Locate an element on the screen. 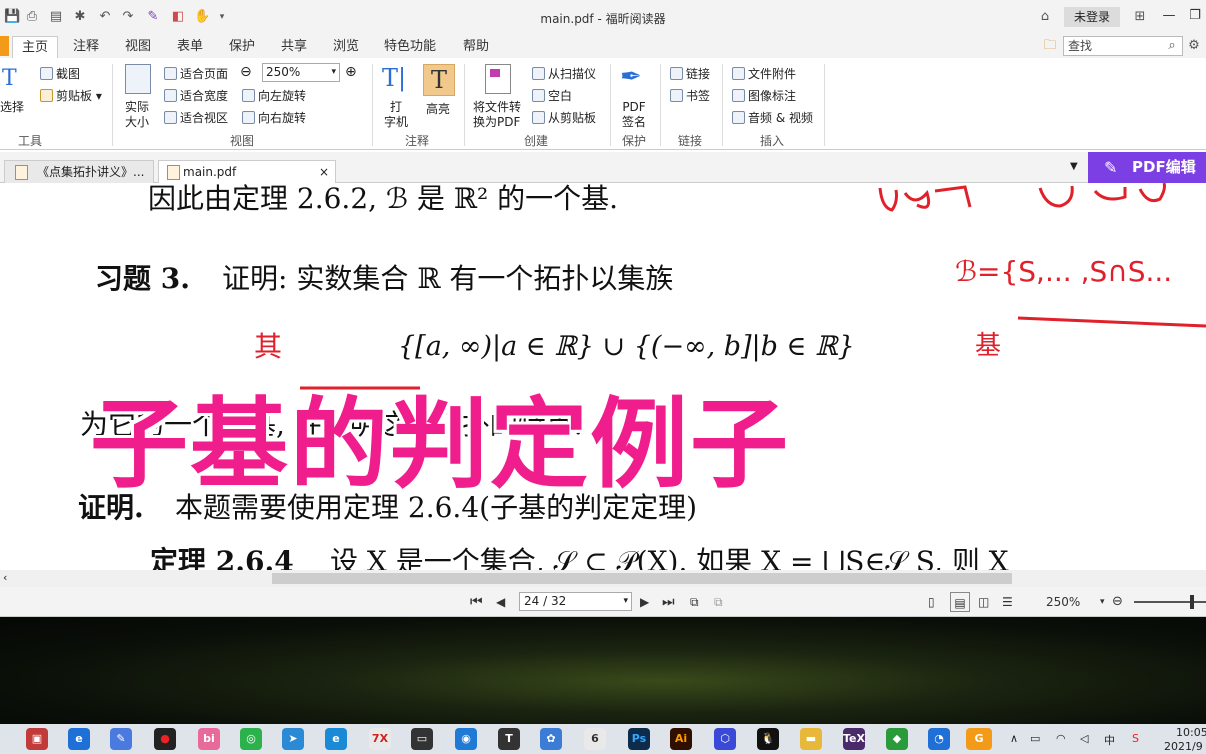 Image resolution: width=1206 pixels, height=754 pixels. continuous-page-icon: ▤ is located at coordinates (960, 602).